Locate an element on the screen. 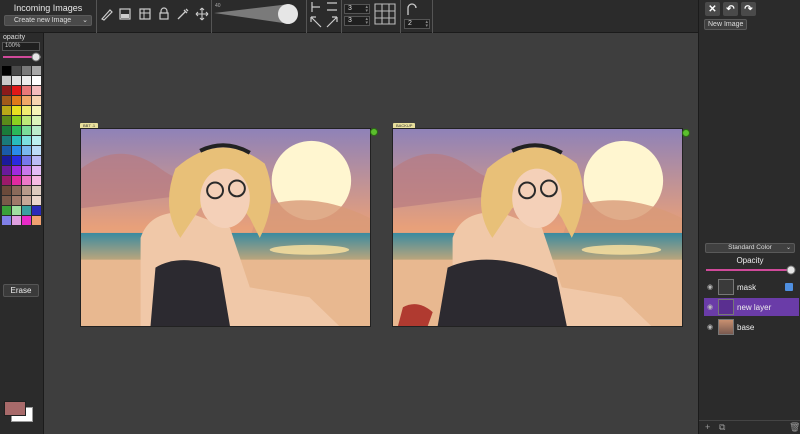 The image size is (800, 434). grid-select-tool is located at coordinates (145, 14).